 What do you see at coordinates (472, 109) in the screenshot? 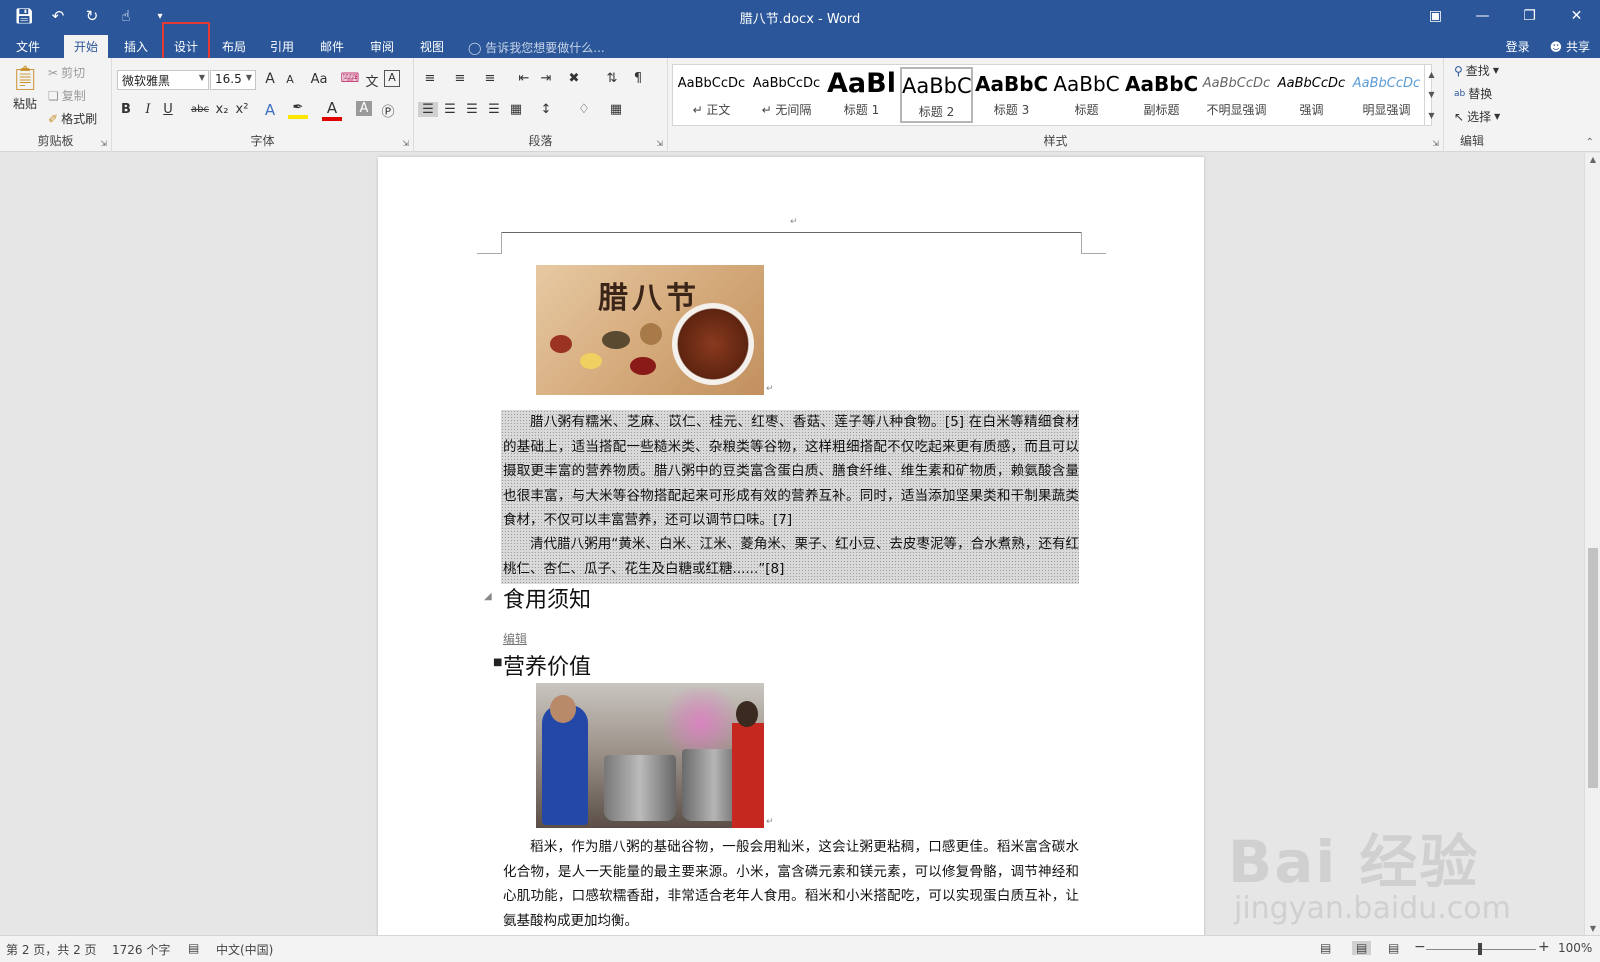
I see `align-right-icon: ☰` at bounding box center [472, 109].